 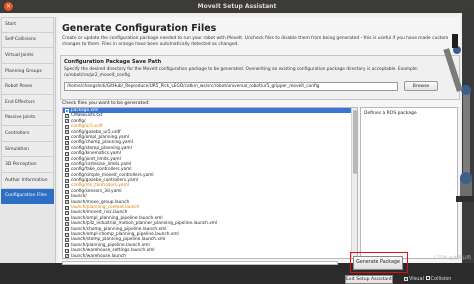 I want to click on sidebar-item: Virtual Joints, so click(x=27, y=56).